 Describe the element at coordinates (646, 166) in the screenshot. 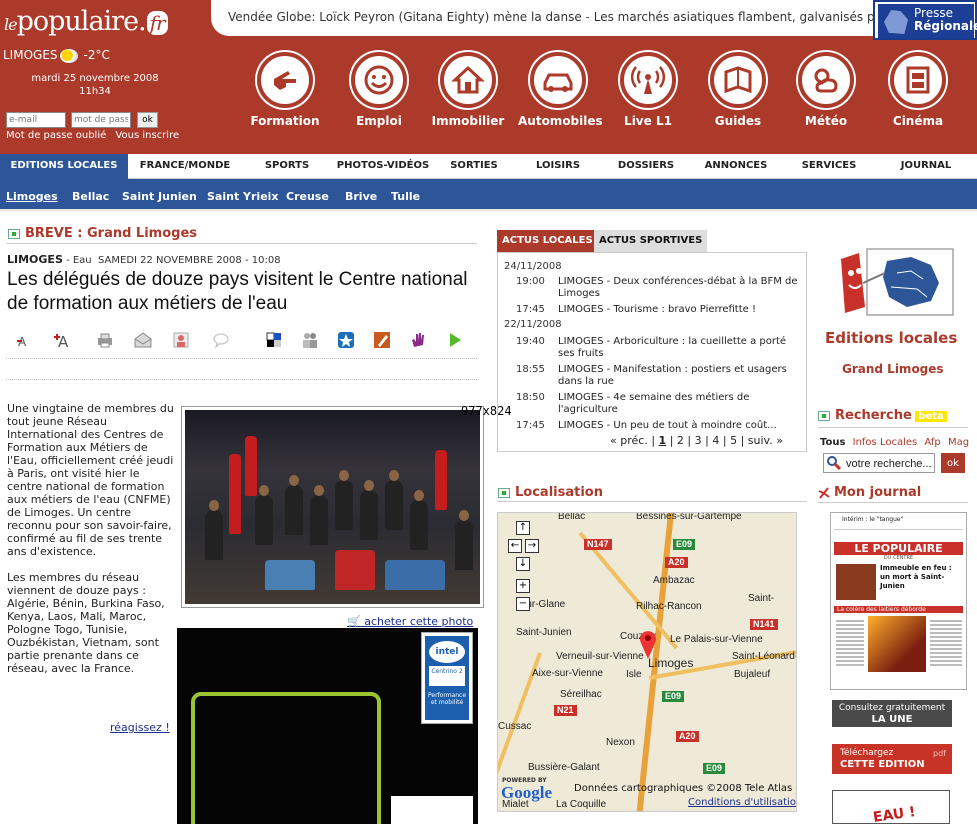

I see `menu-dossiers: DOSSIERS` at that location.